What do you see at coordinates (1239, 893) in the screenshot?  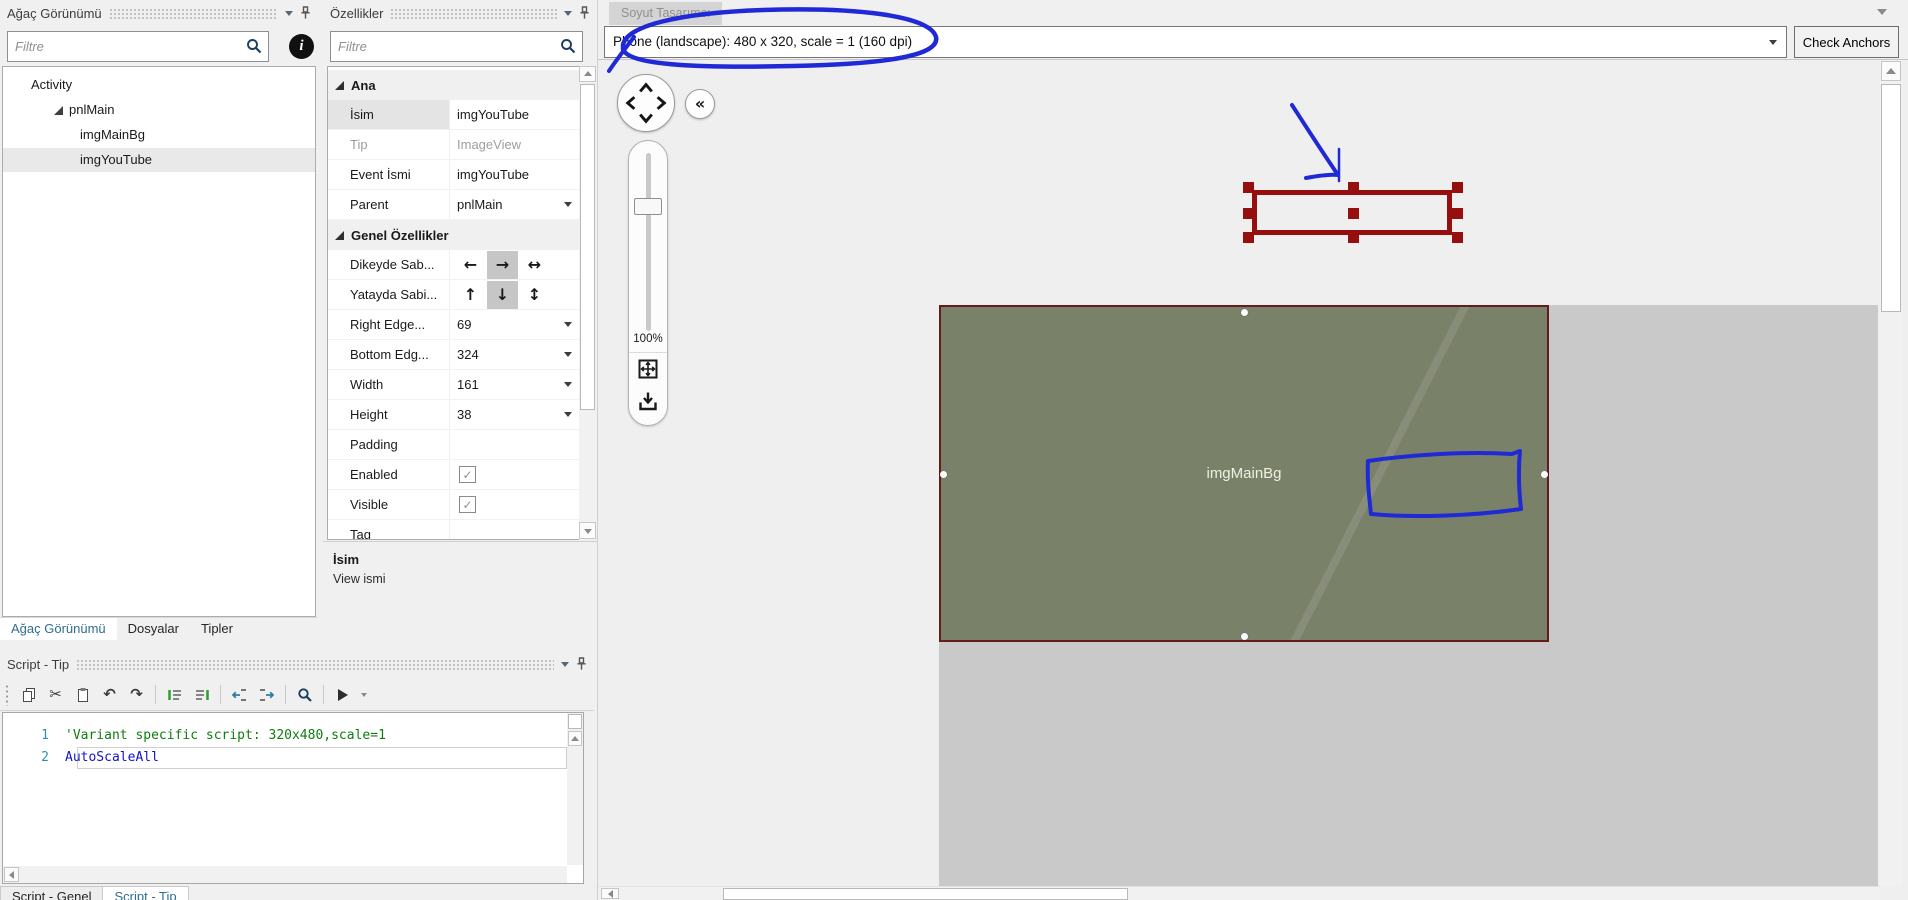 I see `designer-hscrollbar` at bounding box center [1239, 893].